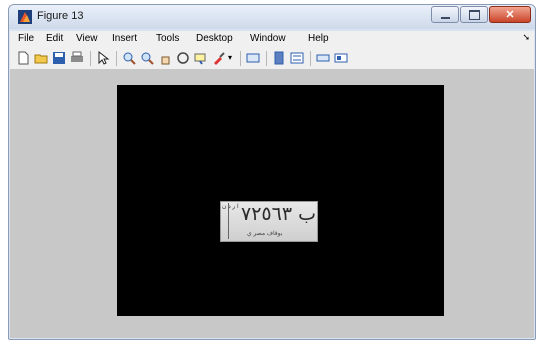  Describe the element at coordinates (124, 38) in the screenshot. I see `menu-insert: Insert` at that location.